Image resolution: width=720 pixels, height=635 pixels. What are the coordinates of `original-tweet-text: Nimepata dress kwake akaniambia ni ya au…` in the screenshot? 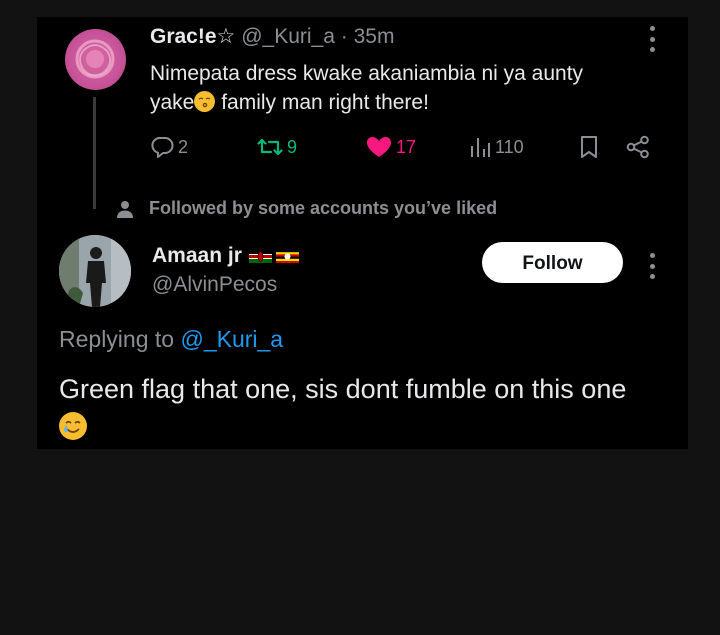 It's located at (400, 88).